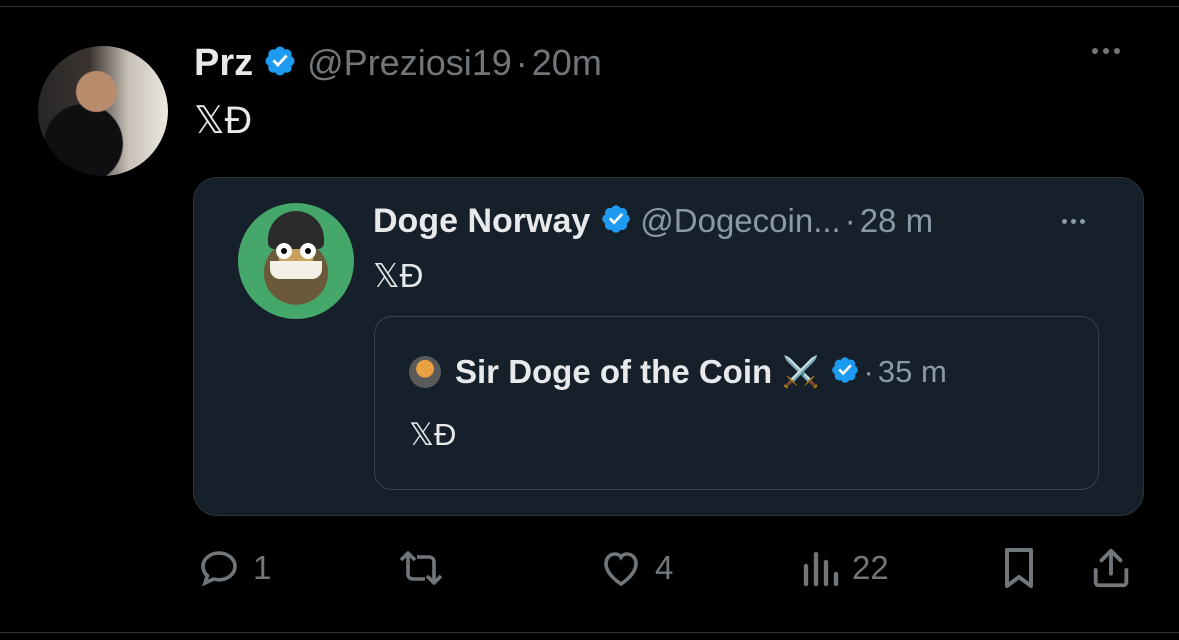 This screenshot has height=640, width=1179. I want to click on share-button, so click(1111, 568).